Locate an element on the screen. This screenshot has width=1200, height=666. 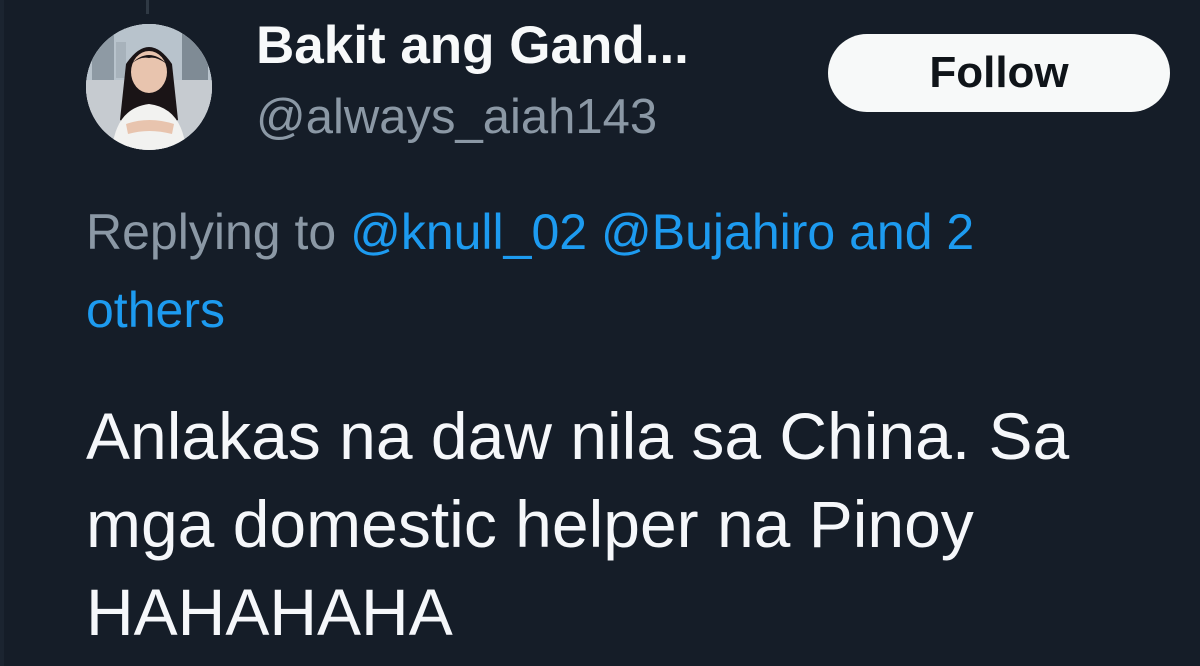
mention-link: @Bujahiro is located at coordinates (718, 232).